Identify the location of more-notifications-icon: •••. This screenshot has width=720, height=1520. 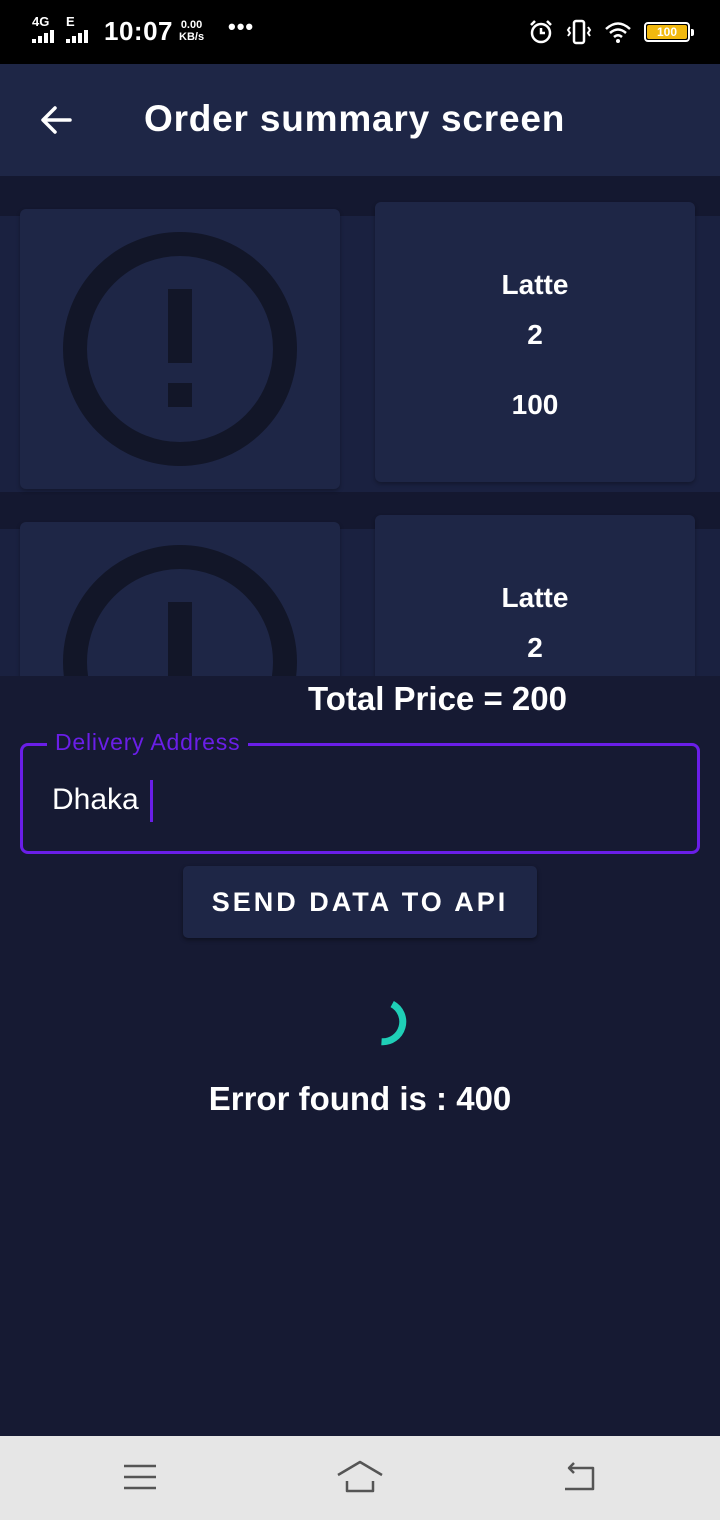
(241, 26).